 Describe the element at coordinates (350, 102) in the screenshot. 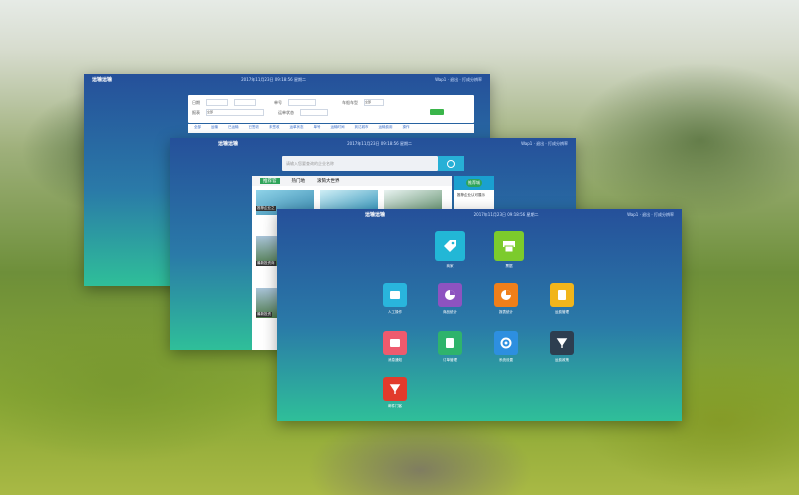

I see `vehicle-label: 车船车型` at that location.